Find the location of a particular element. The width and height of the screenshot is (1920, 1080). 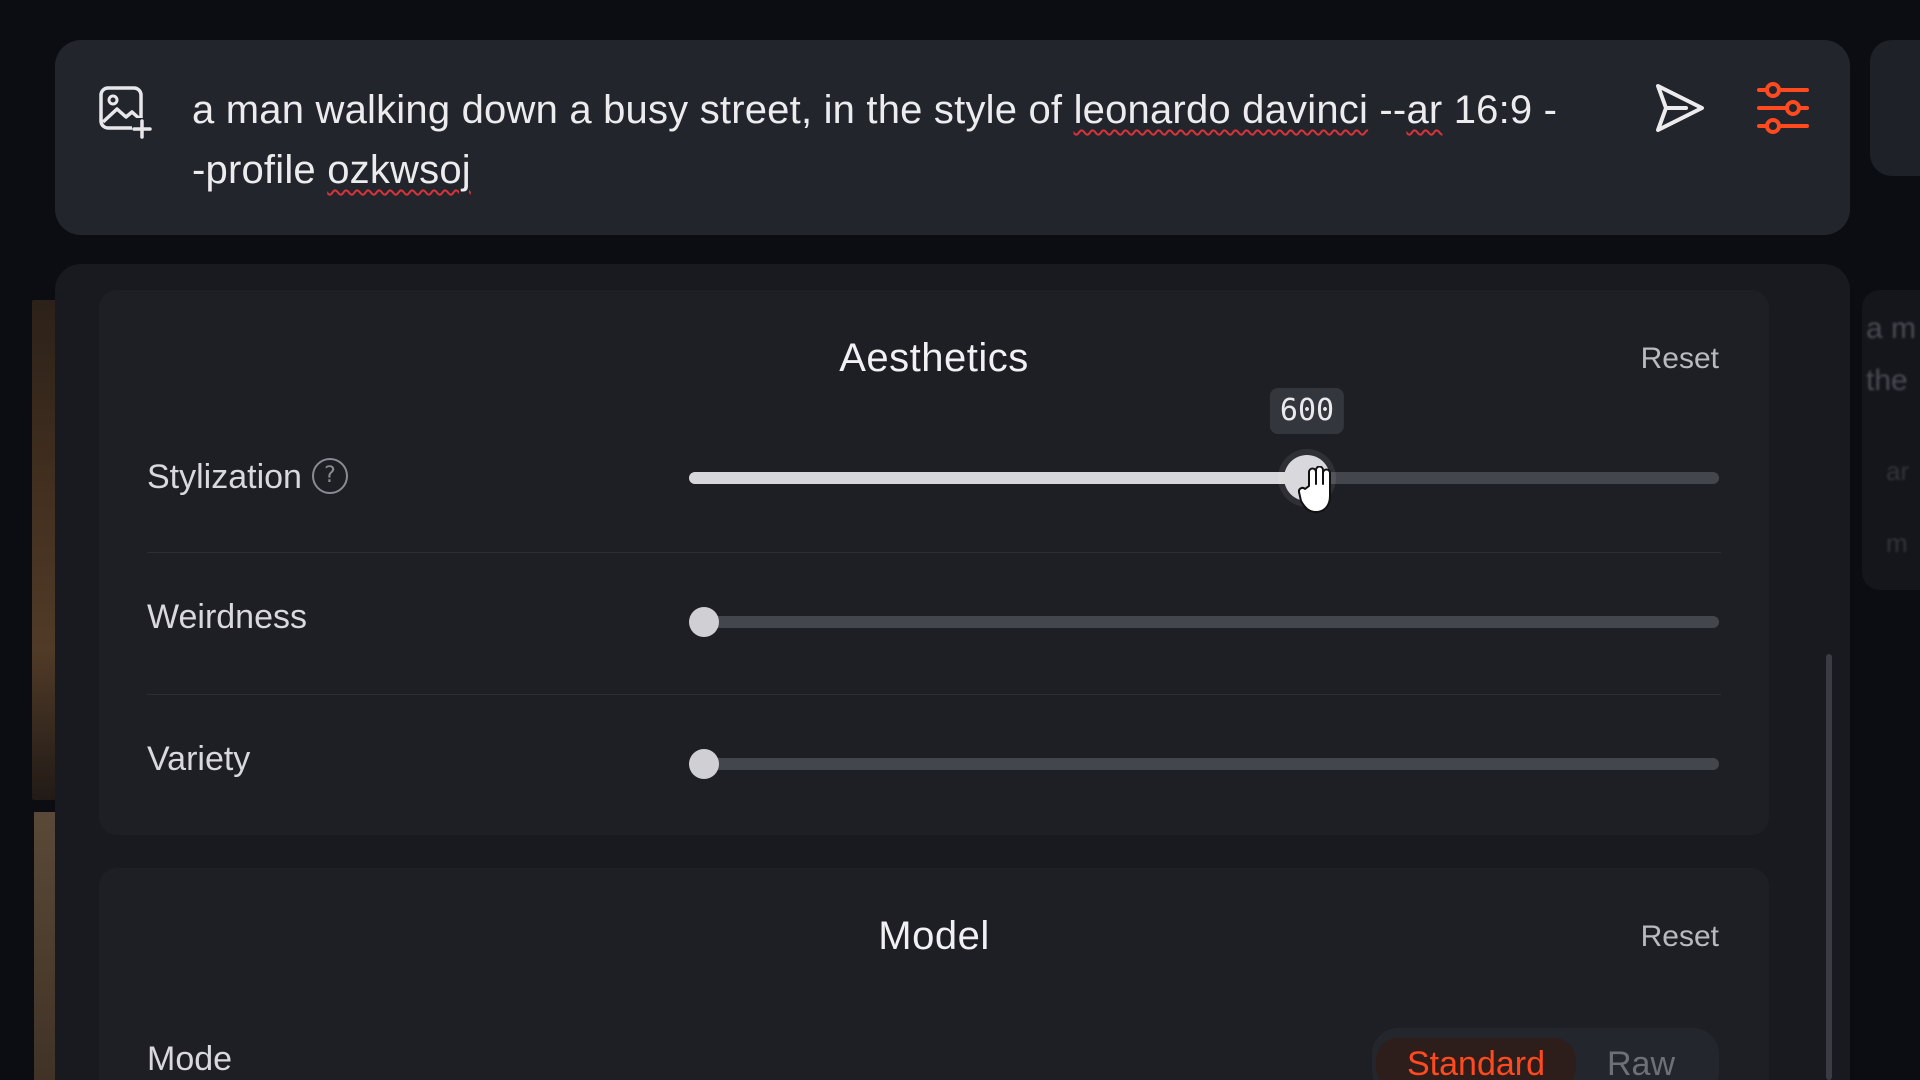

hand-cursor-icon is located at coordinates (1314, 489).